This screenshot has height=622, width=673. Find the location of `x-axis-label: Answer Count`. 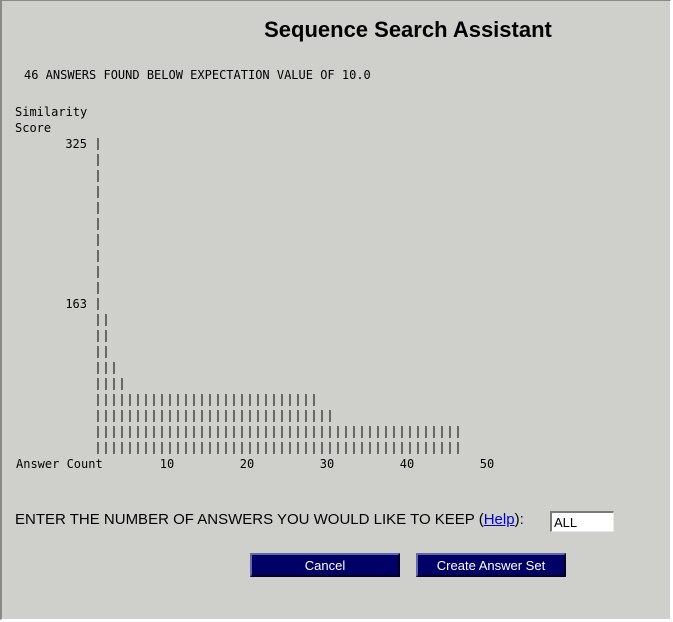

x-axis-label: Answer Count is located at coordinates (59, 464).